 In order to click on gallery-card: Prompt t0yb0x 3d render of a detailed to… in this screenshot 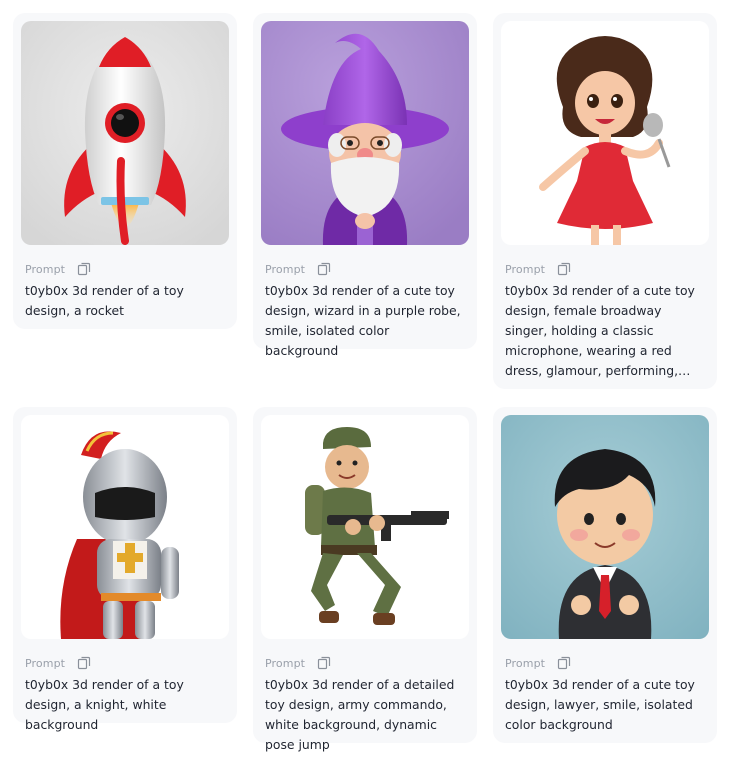, I will do `click(365, 579)`.